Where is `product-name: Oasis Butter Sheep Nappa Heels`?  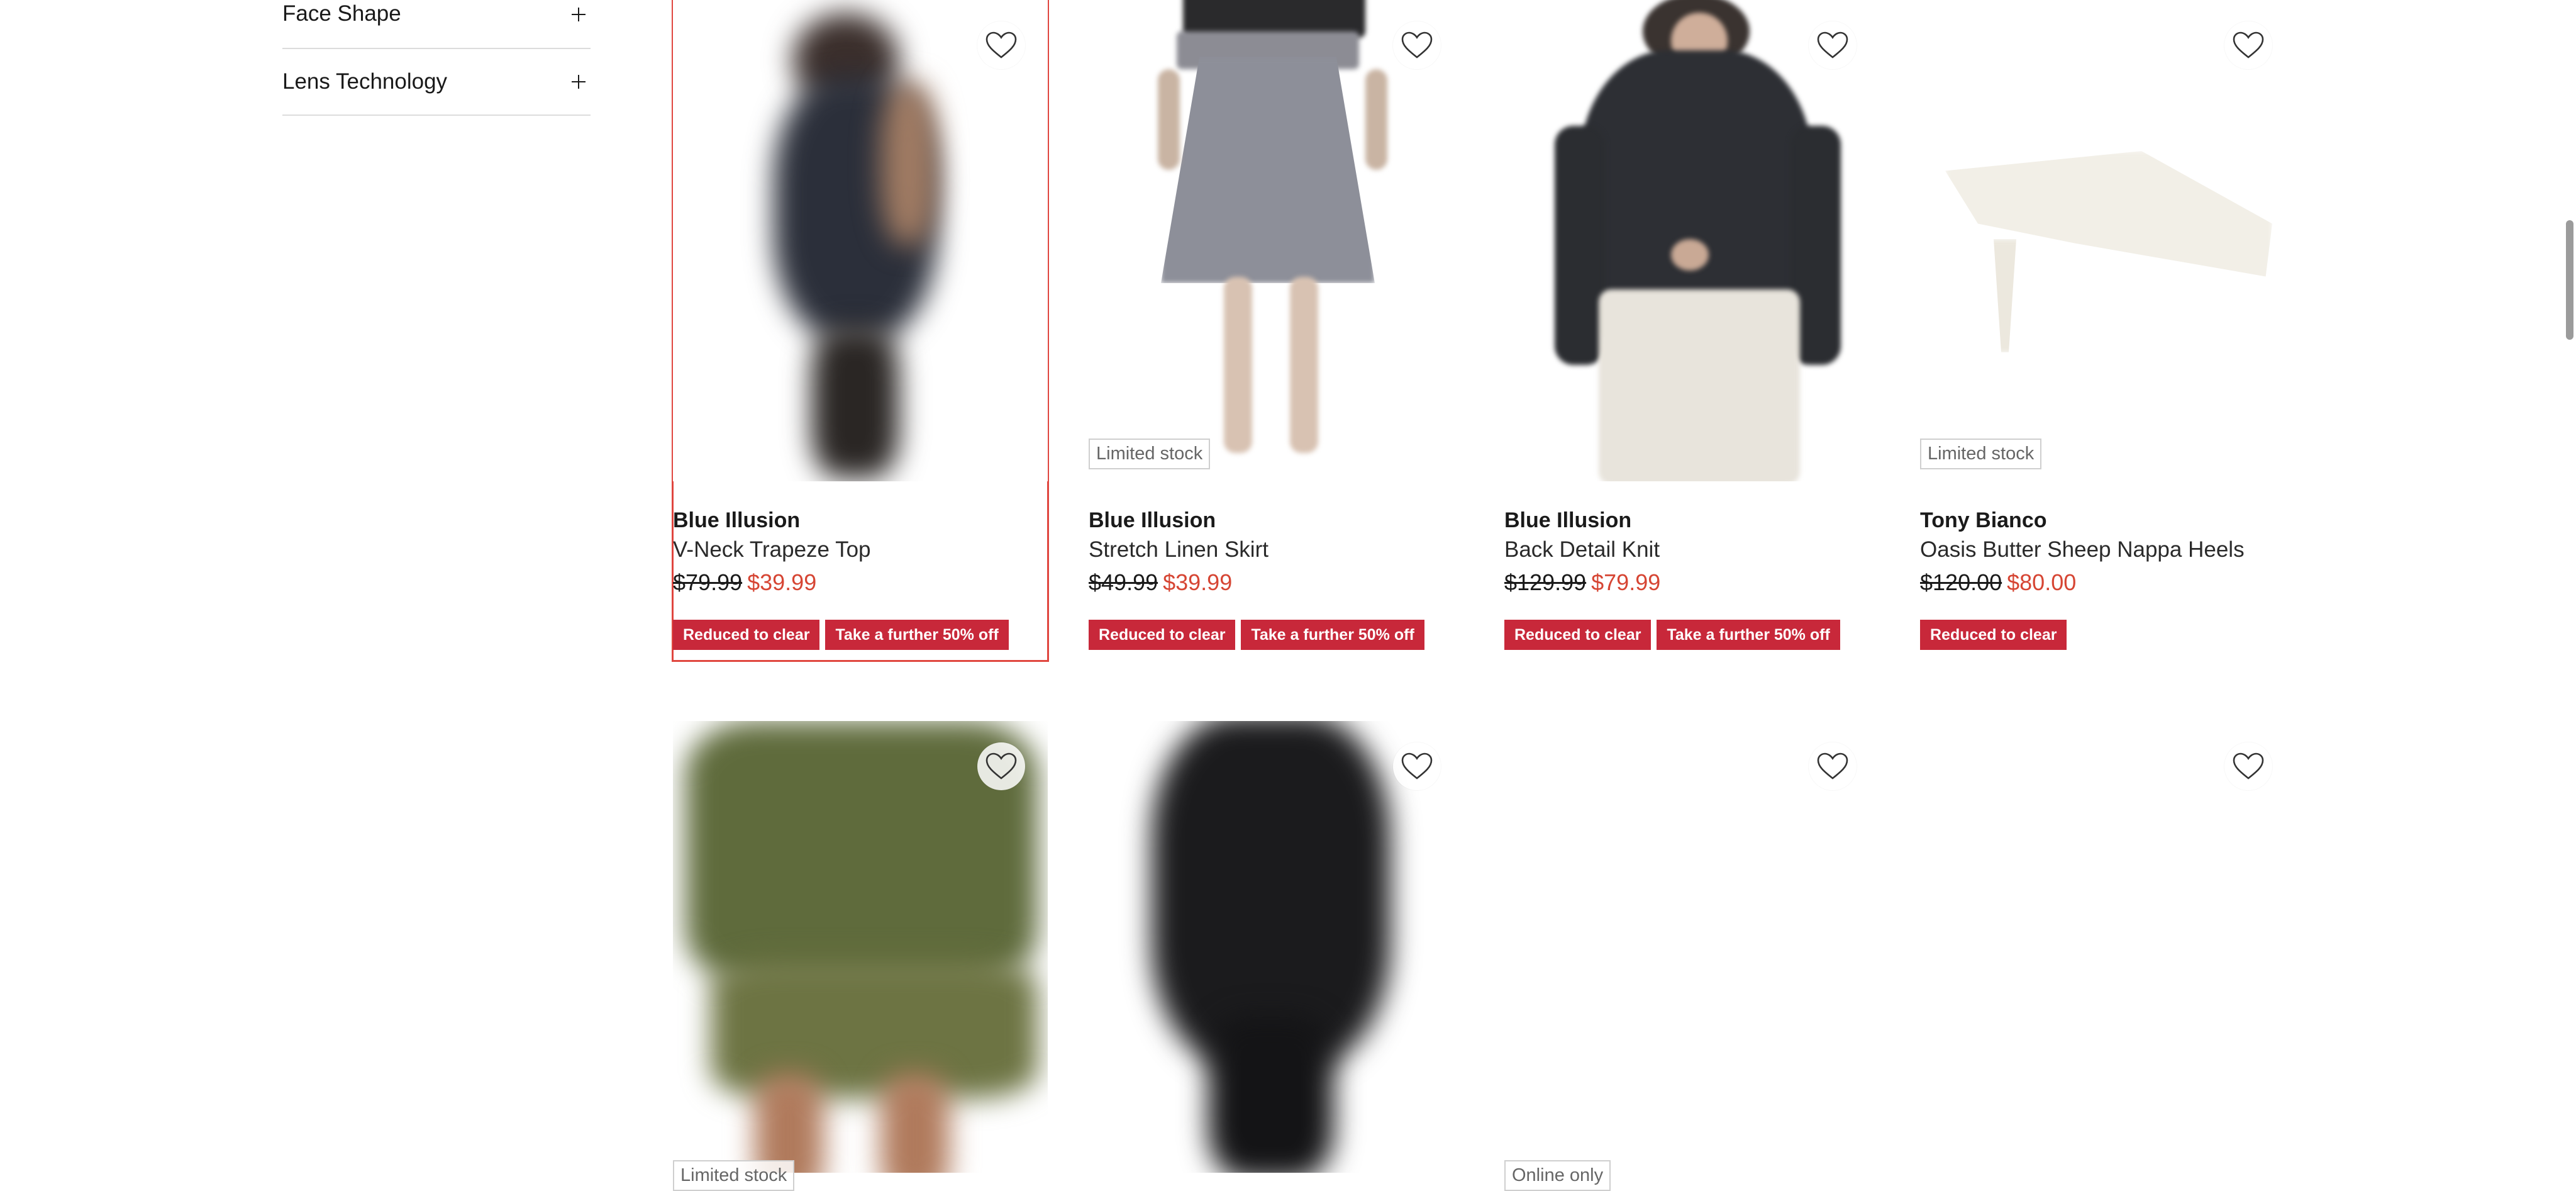
product-name: Oasis Butter Sheep Nappa Heels is located at coordinates (2082, 549).